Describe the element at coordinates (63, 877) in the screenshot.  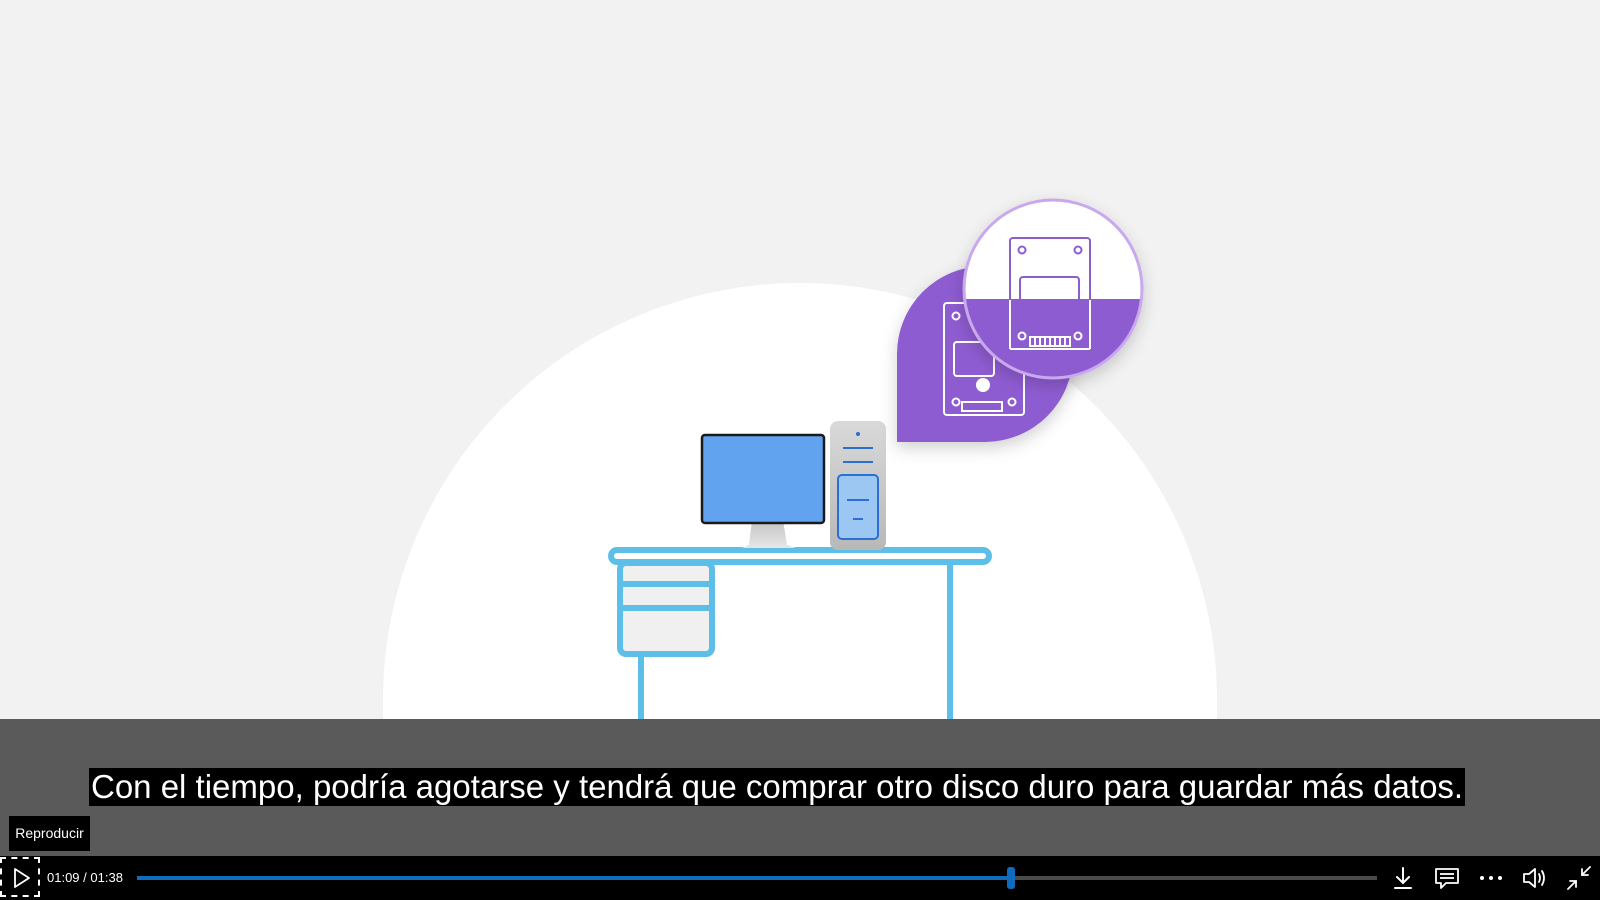
I see `current-time: 01:09` at that location.